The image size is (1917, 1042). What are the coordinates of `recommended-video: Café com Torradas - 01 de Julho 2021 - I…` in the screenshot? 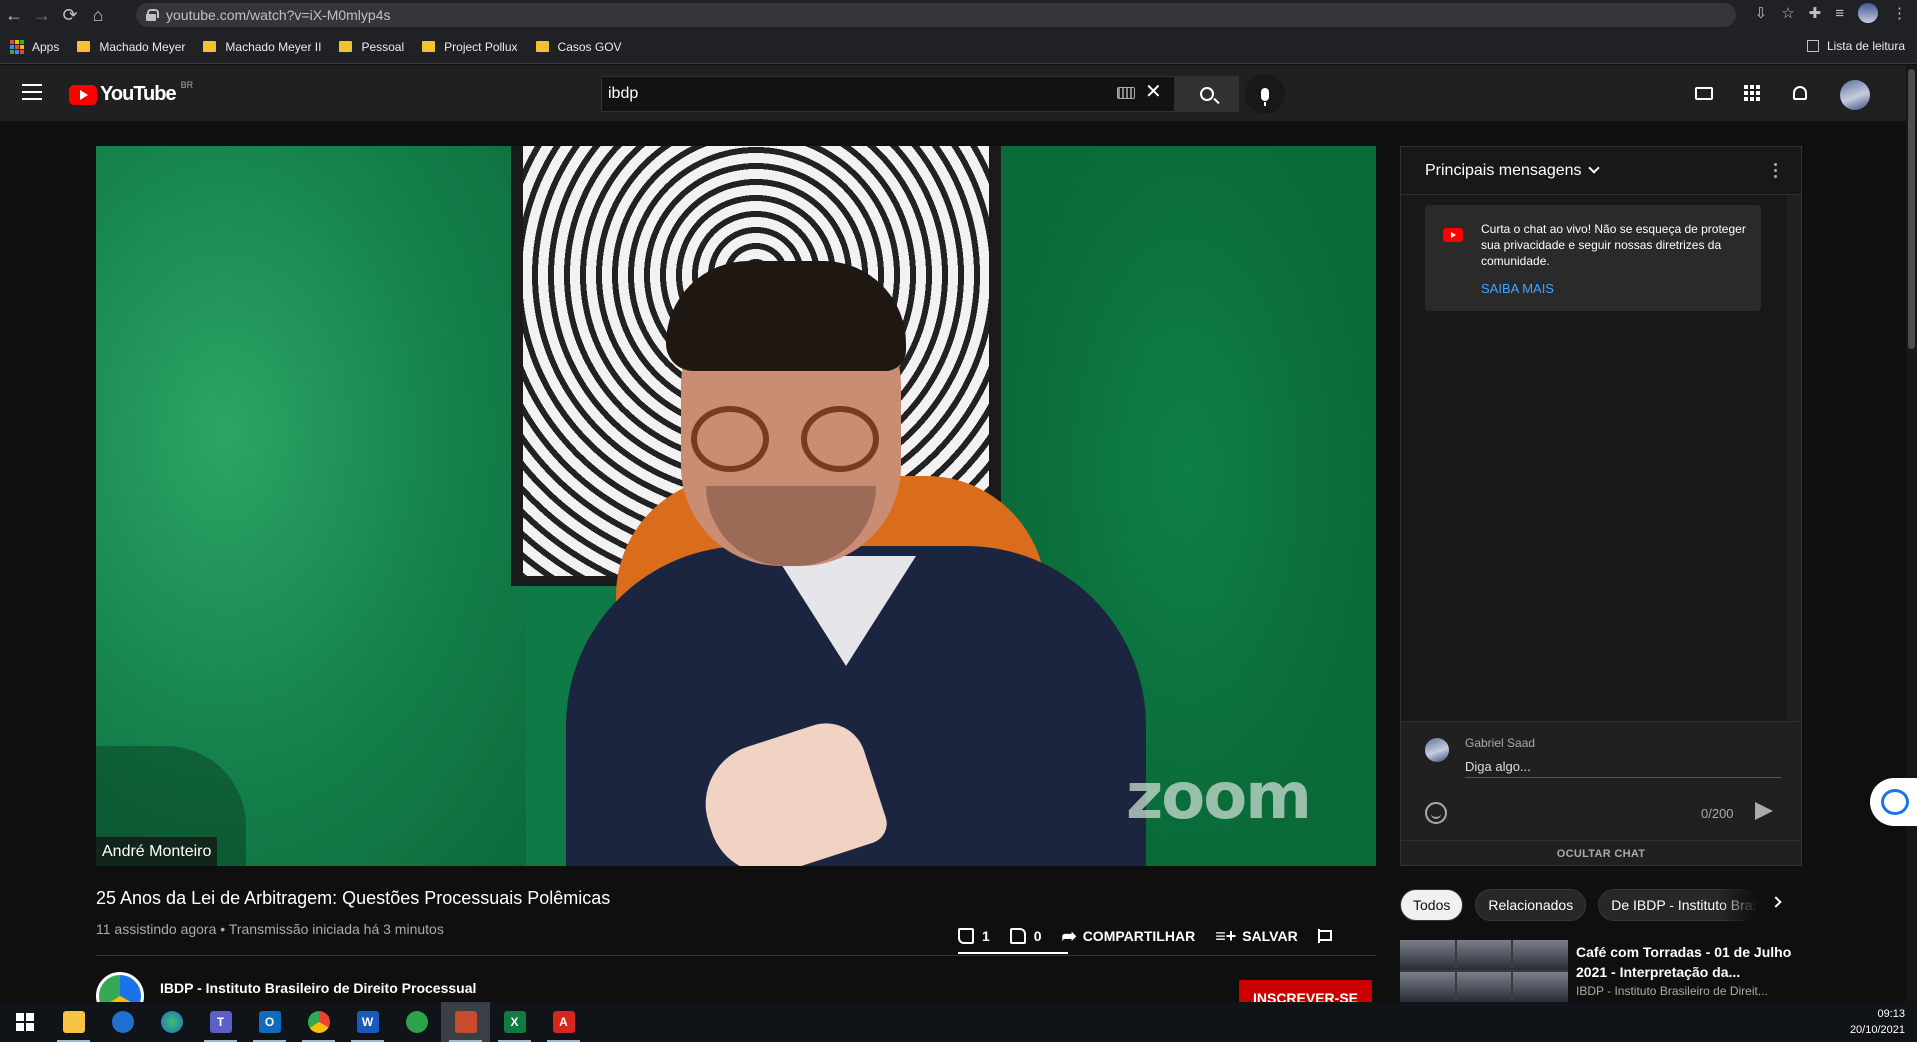 It's located at (1600, 971).